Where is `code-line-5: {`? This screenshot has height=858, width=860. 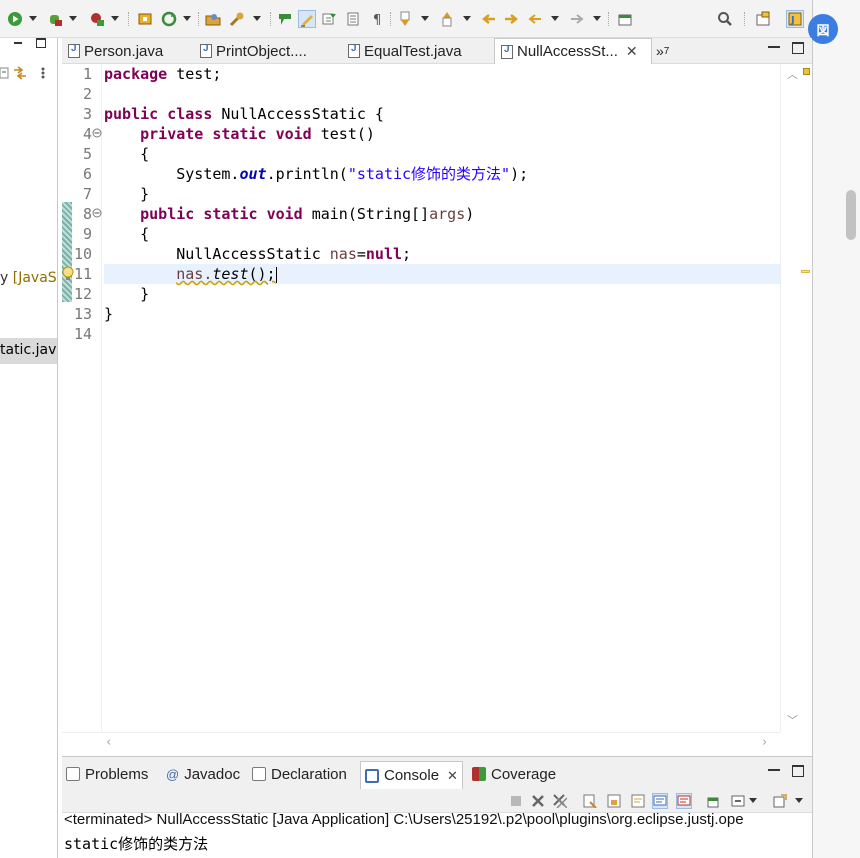 code-line-5: { is located at coordinates (145, 154).